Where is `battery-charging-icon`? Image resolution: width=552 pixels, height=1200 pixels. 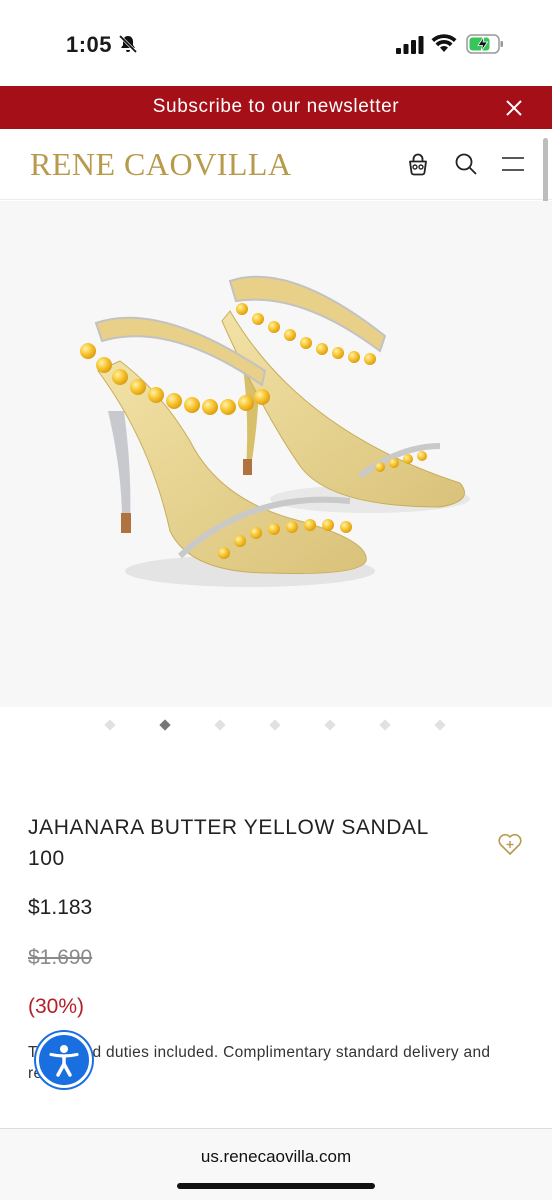
battery-charging-icon is located at coordinates (484, 44).